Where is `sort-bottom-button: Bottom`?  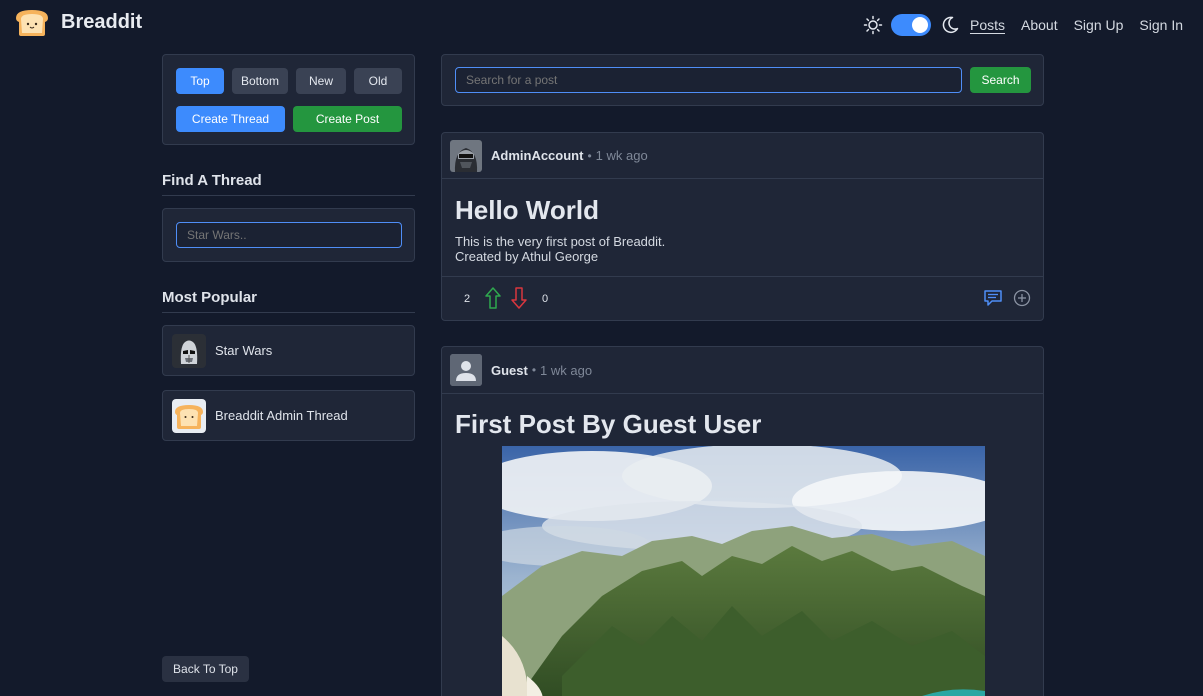
sort-bottom-button: Bottom is located at coordinates (260, 81).